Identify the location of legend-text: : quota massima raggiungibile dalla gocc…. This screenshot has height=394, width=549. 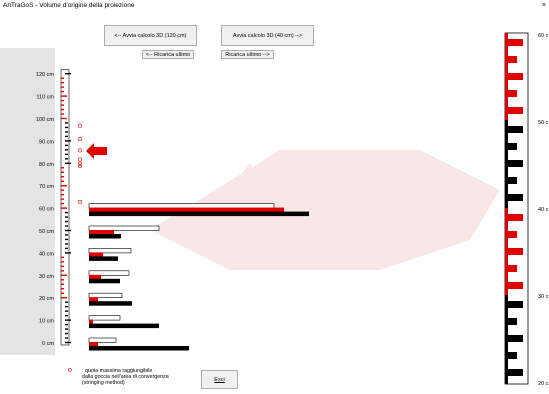
(125, 377).